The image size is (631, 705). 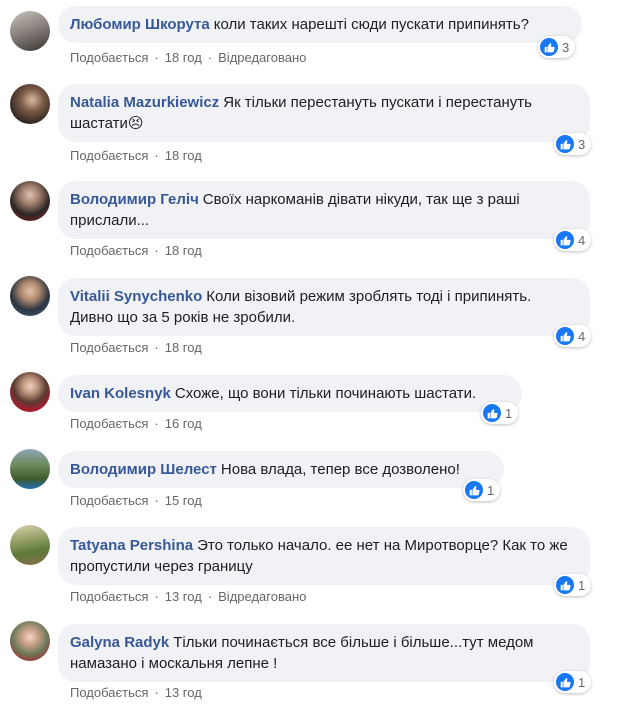 I want to click on comment-meta: Подобається · 15 год, so click(x=136, y=500).